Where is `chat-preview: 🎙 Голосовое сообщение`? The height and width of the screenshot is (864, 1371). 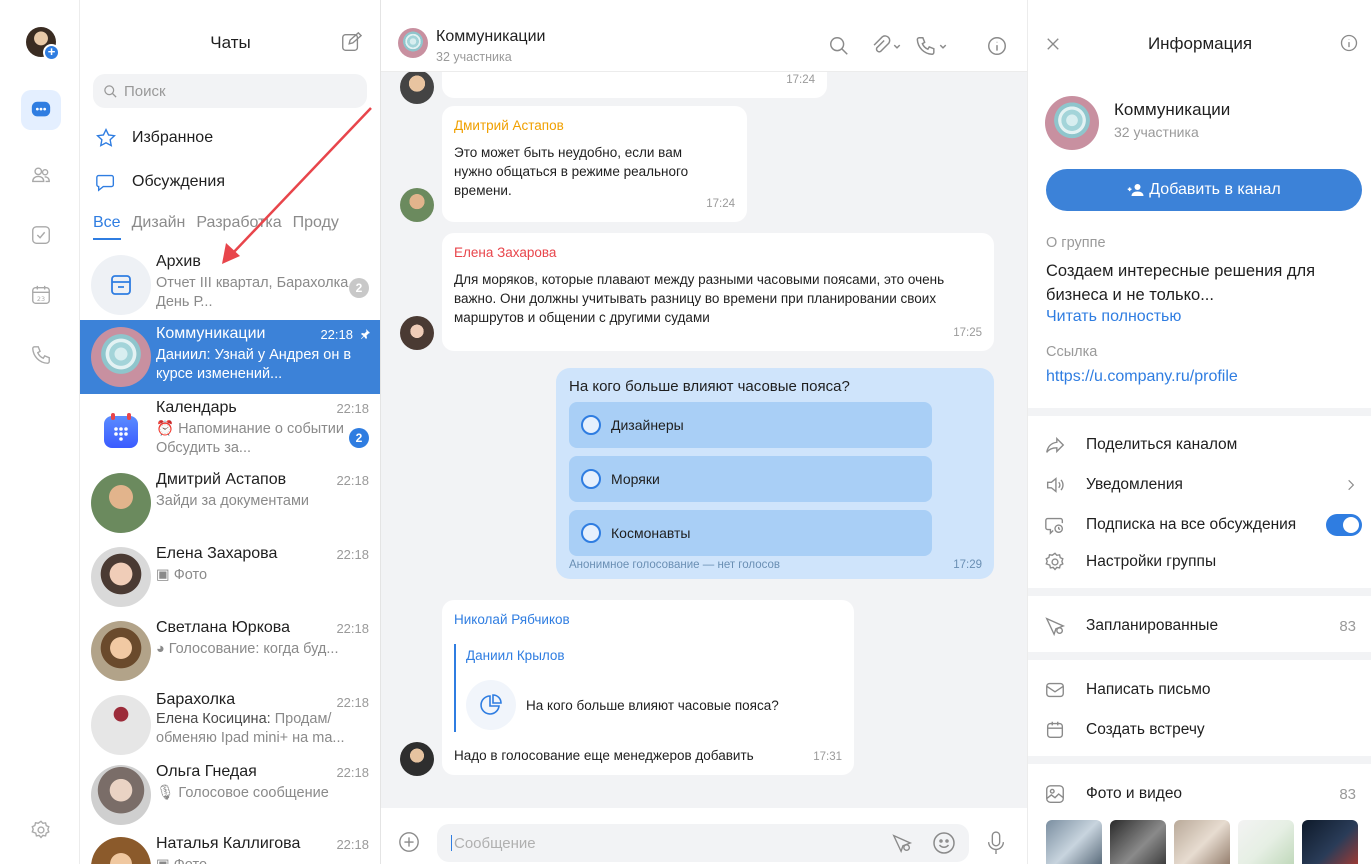
chat-preview: 🎙 Голосовое сообщение is located at coordinates (242, 793).